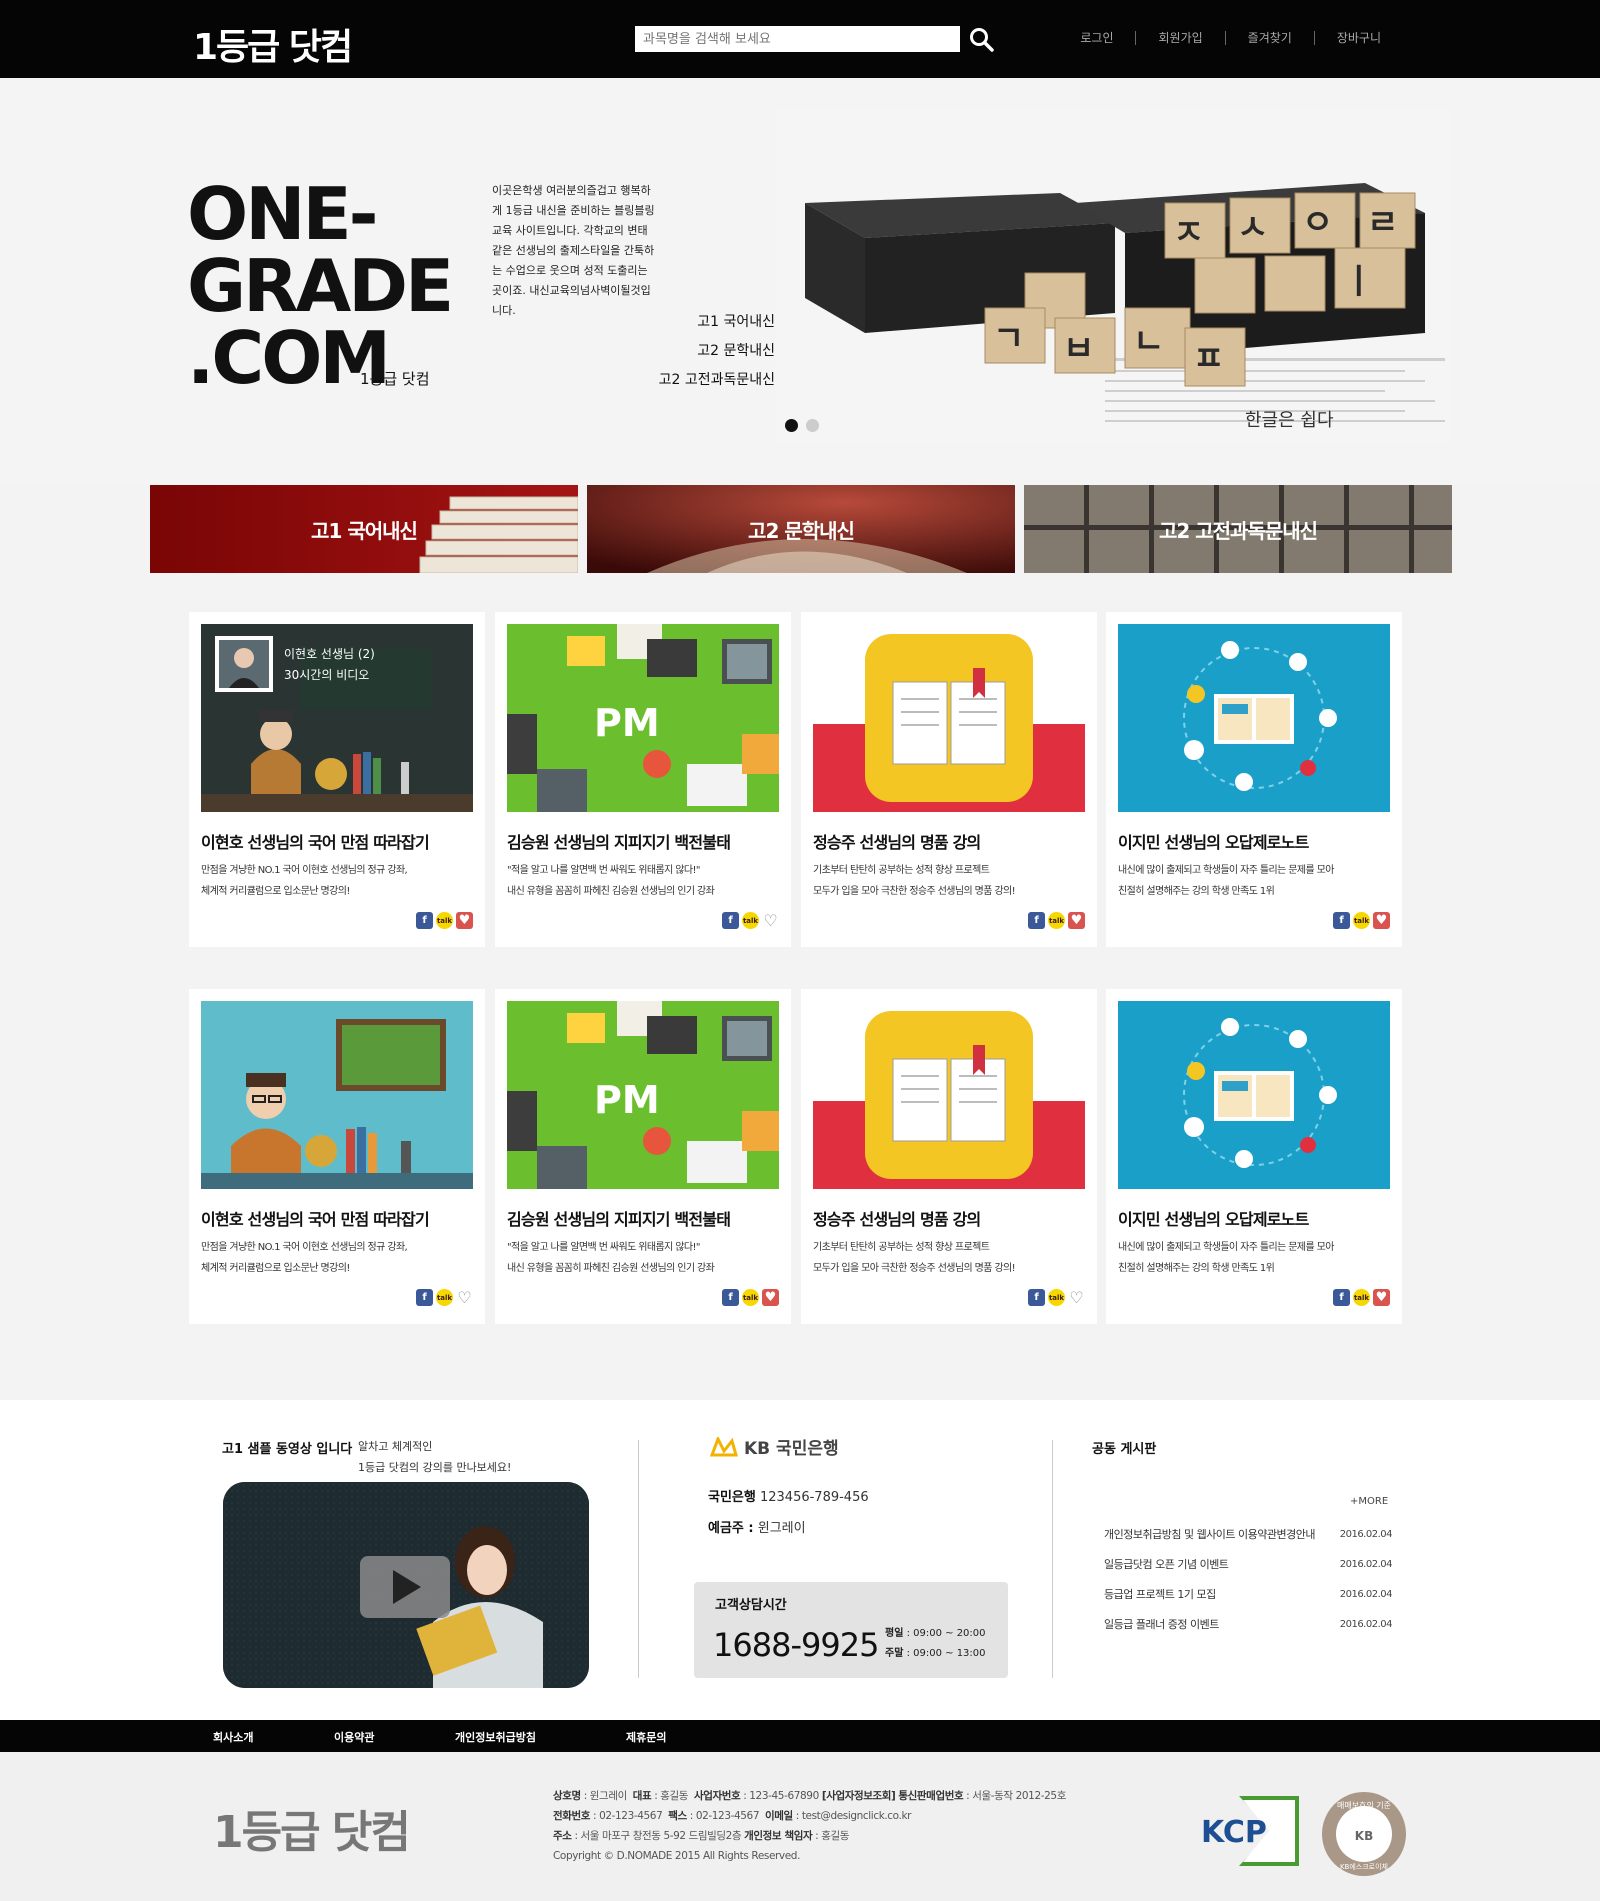 The width and height of the screenshot is (1600, 1901). What do you see at coordinates (233, 1737) in the screenshot?
I see `footer-link-company: 회사소개` at bounding box center [233, 1737].